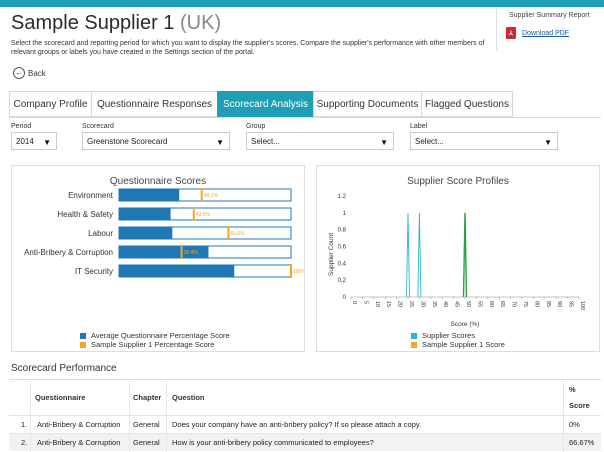 This screenshot has height=452, width=604. What do you see at coordinates (19, 73) in the screenshot?
I see `back-arrow-icon: ←` at bounding box center [19, 73].